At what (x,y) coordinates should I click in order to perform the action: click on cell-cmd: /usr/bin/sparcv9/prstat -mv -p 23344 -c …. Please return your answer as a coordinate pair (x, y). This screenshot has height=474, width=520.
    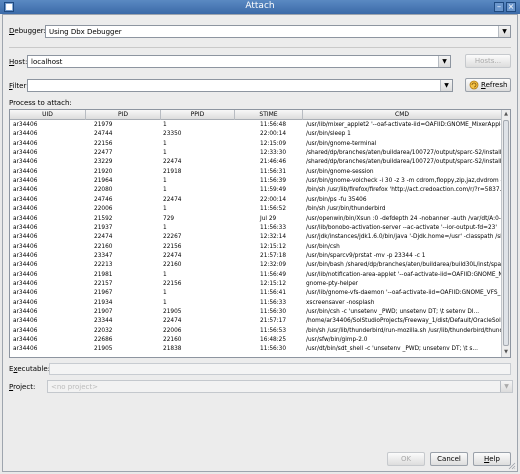
    Looking at the image, I should click on (366, 255).